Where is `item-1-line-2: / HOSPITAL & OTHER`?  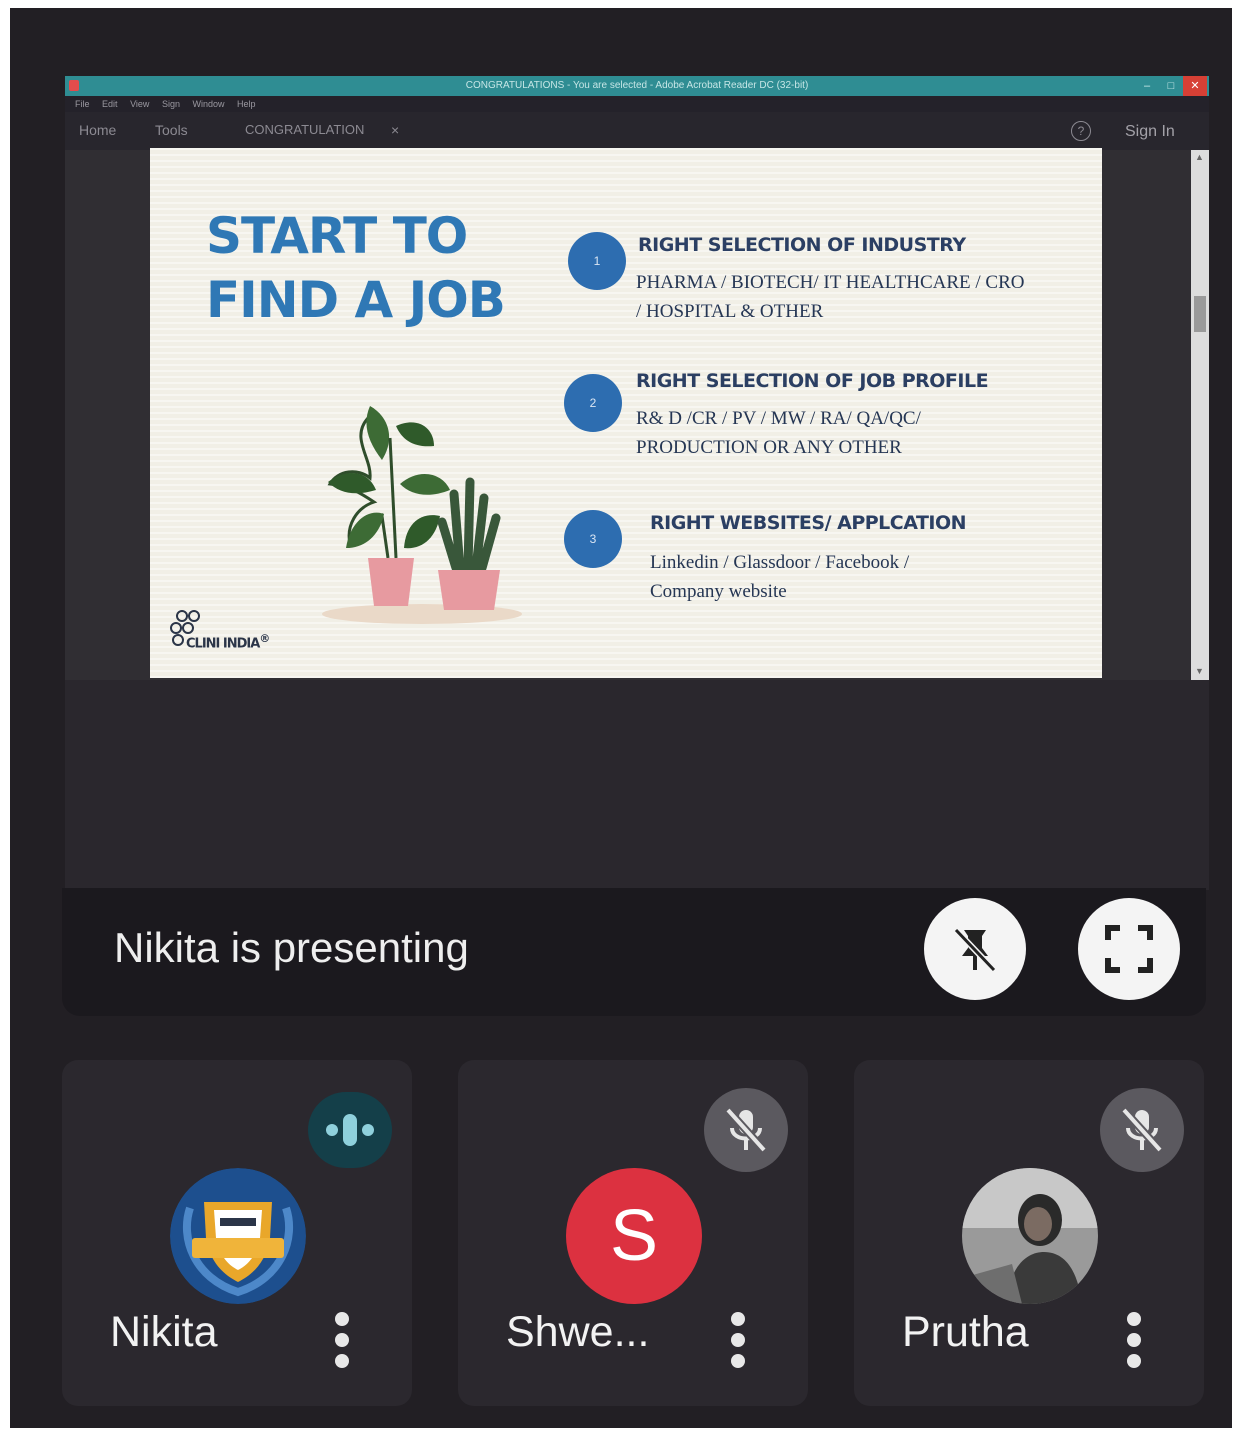 item-1-line-2: / HOSPITAL & OTHER is located at coordinates (730, 311).